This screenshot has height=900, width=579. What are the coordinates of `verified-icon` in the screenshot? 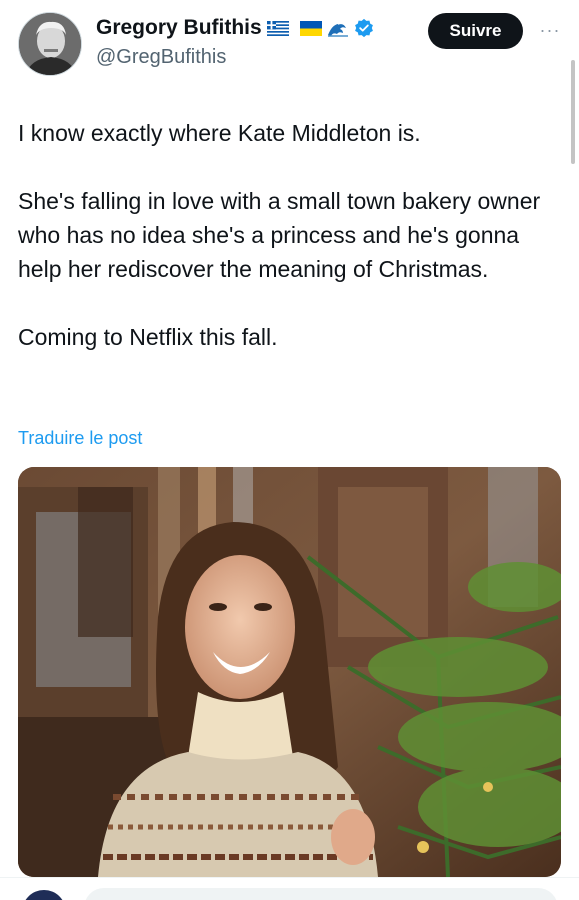 It's located at (363, 28).